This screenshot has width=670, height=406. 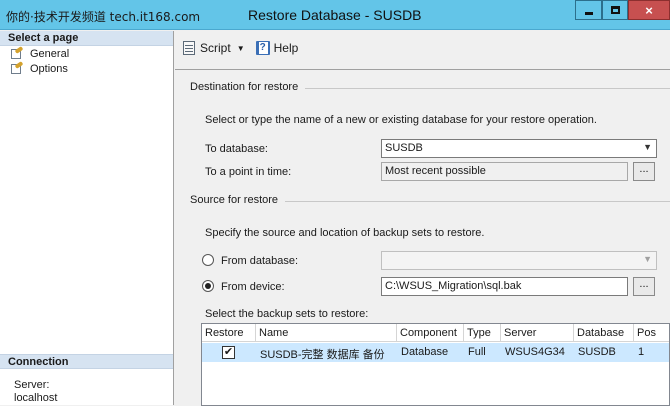 What do you see at coordinates (86, 68) in the screenshot?
I see `page-item-options: Options` at bounding box center [86, 68].